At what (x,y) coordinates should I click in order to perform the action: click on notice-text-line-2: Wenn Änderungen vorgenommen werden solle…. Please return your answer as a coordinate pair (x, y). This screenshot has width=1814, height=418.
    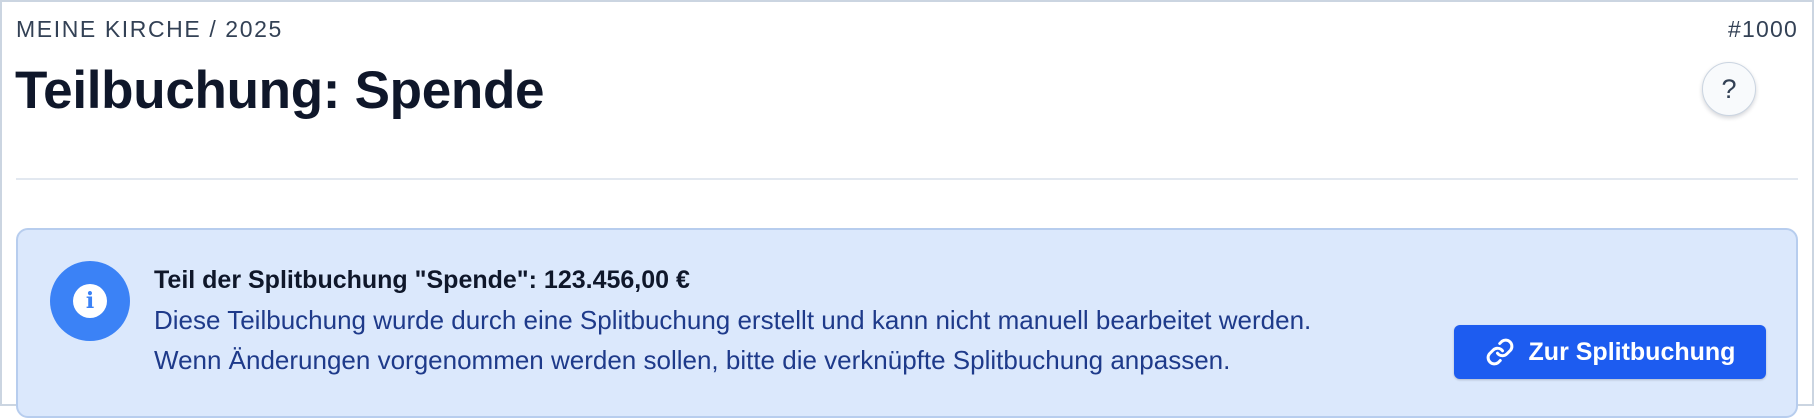
    Looking at the image, I should click on (692, 360).